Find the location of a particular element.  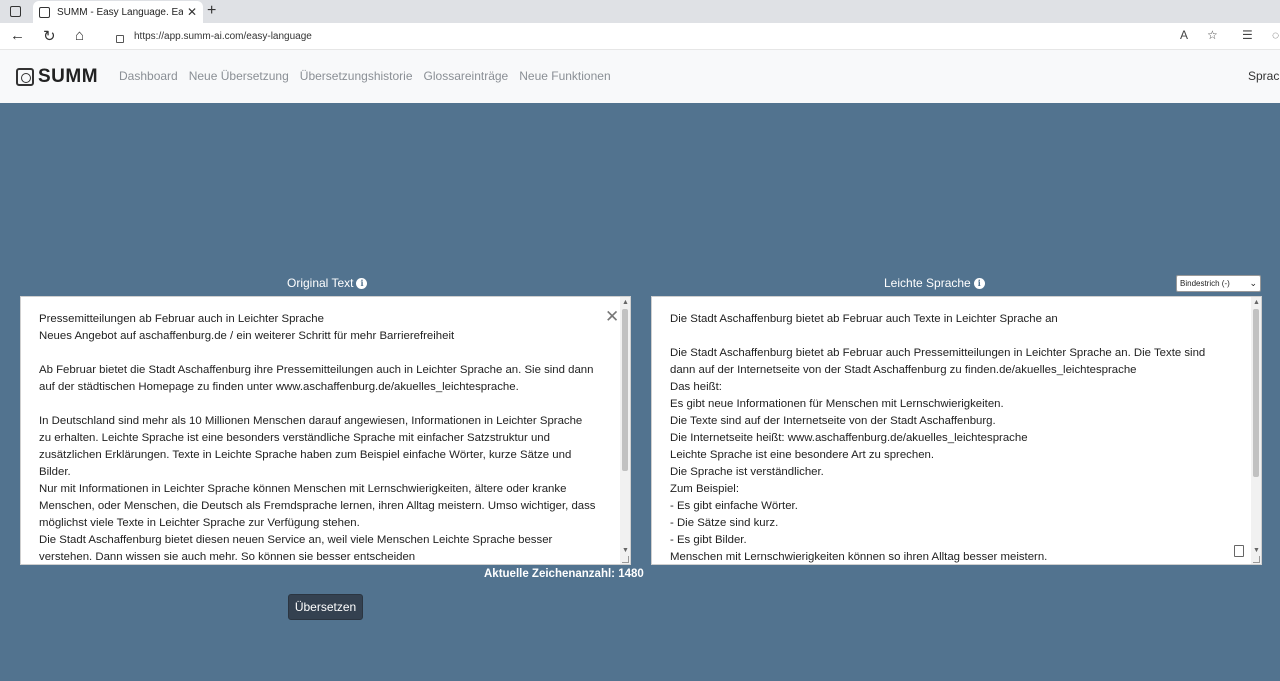

clear-text-icon: ✕ is located at coordinates (612, 317).